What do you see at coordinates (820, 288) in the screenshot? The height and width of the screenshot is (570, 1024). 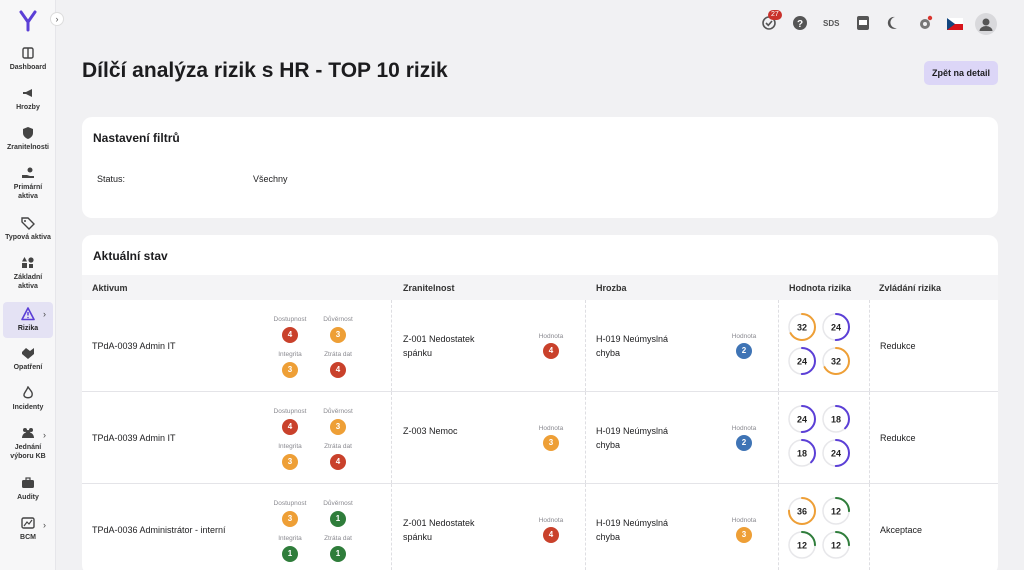 I see `header-risk-value: Hodnota rizika` at bounding box center [820, 288].